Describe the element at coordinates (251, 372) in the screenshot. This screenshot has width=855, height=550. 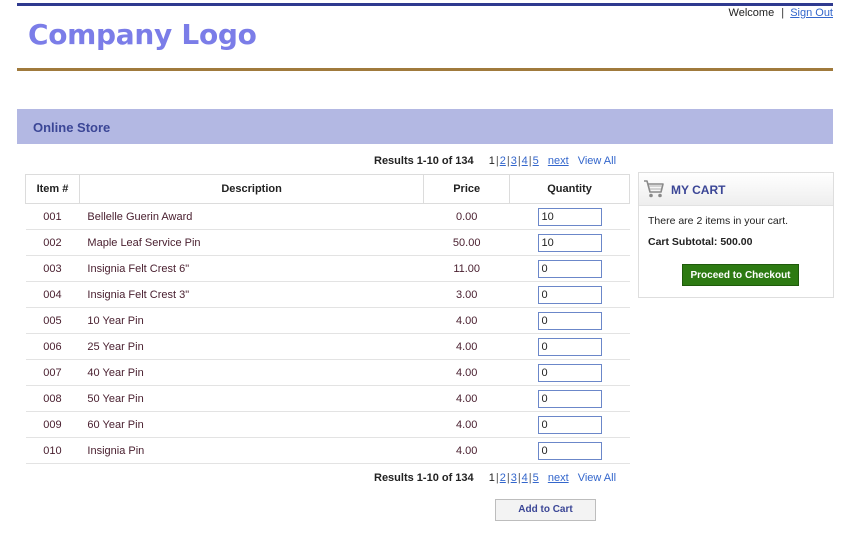
I see `item-description: 40 Year Pin` at that location.